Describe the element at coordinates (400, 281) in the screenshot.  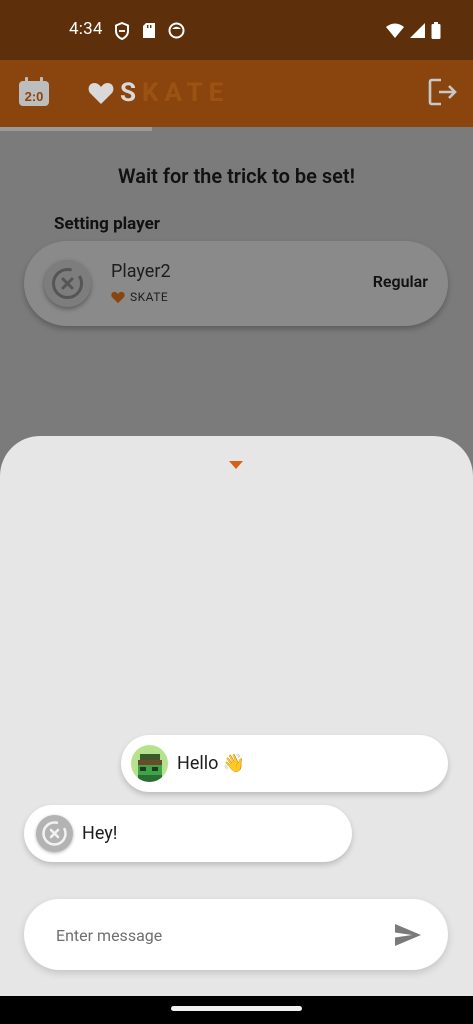
I see `player-stance: Regular` at that location.